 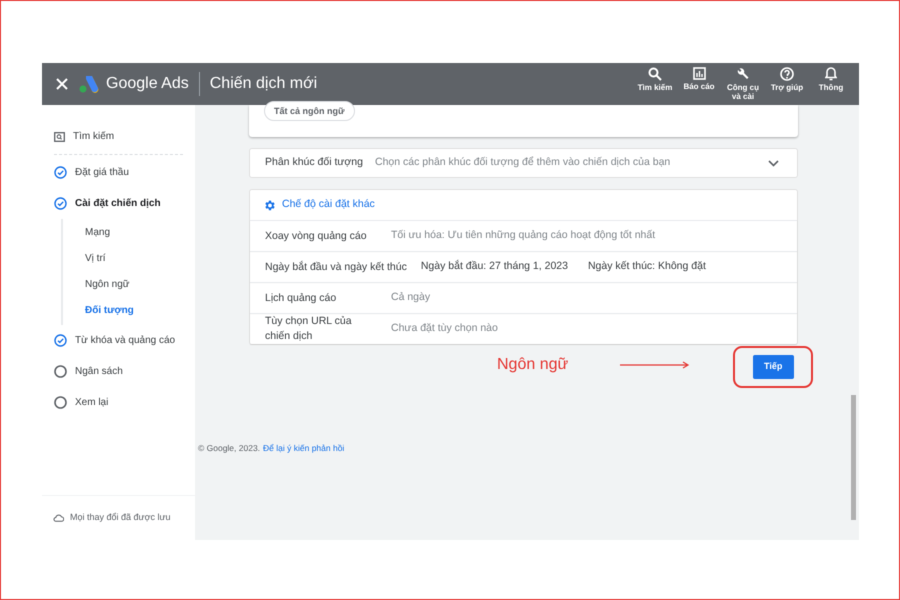 I want to click on sidebar-item: Đặt giá thầu, so click(x=118, y=172).